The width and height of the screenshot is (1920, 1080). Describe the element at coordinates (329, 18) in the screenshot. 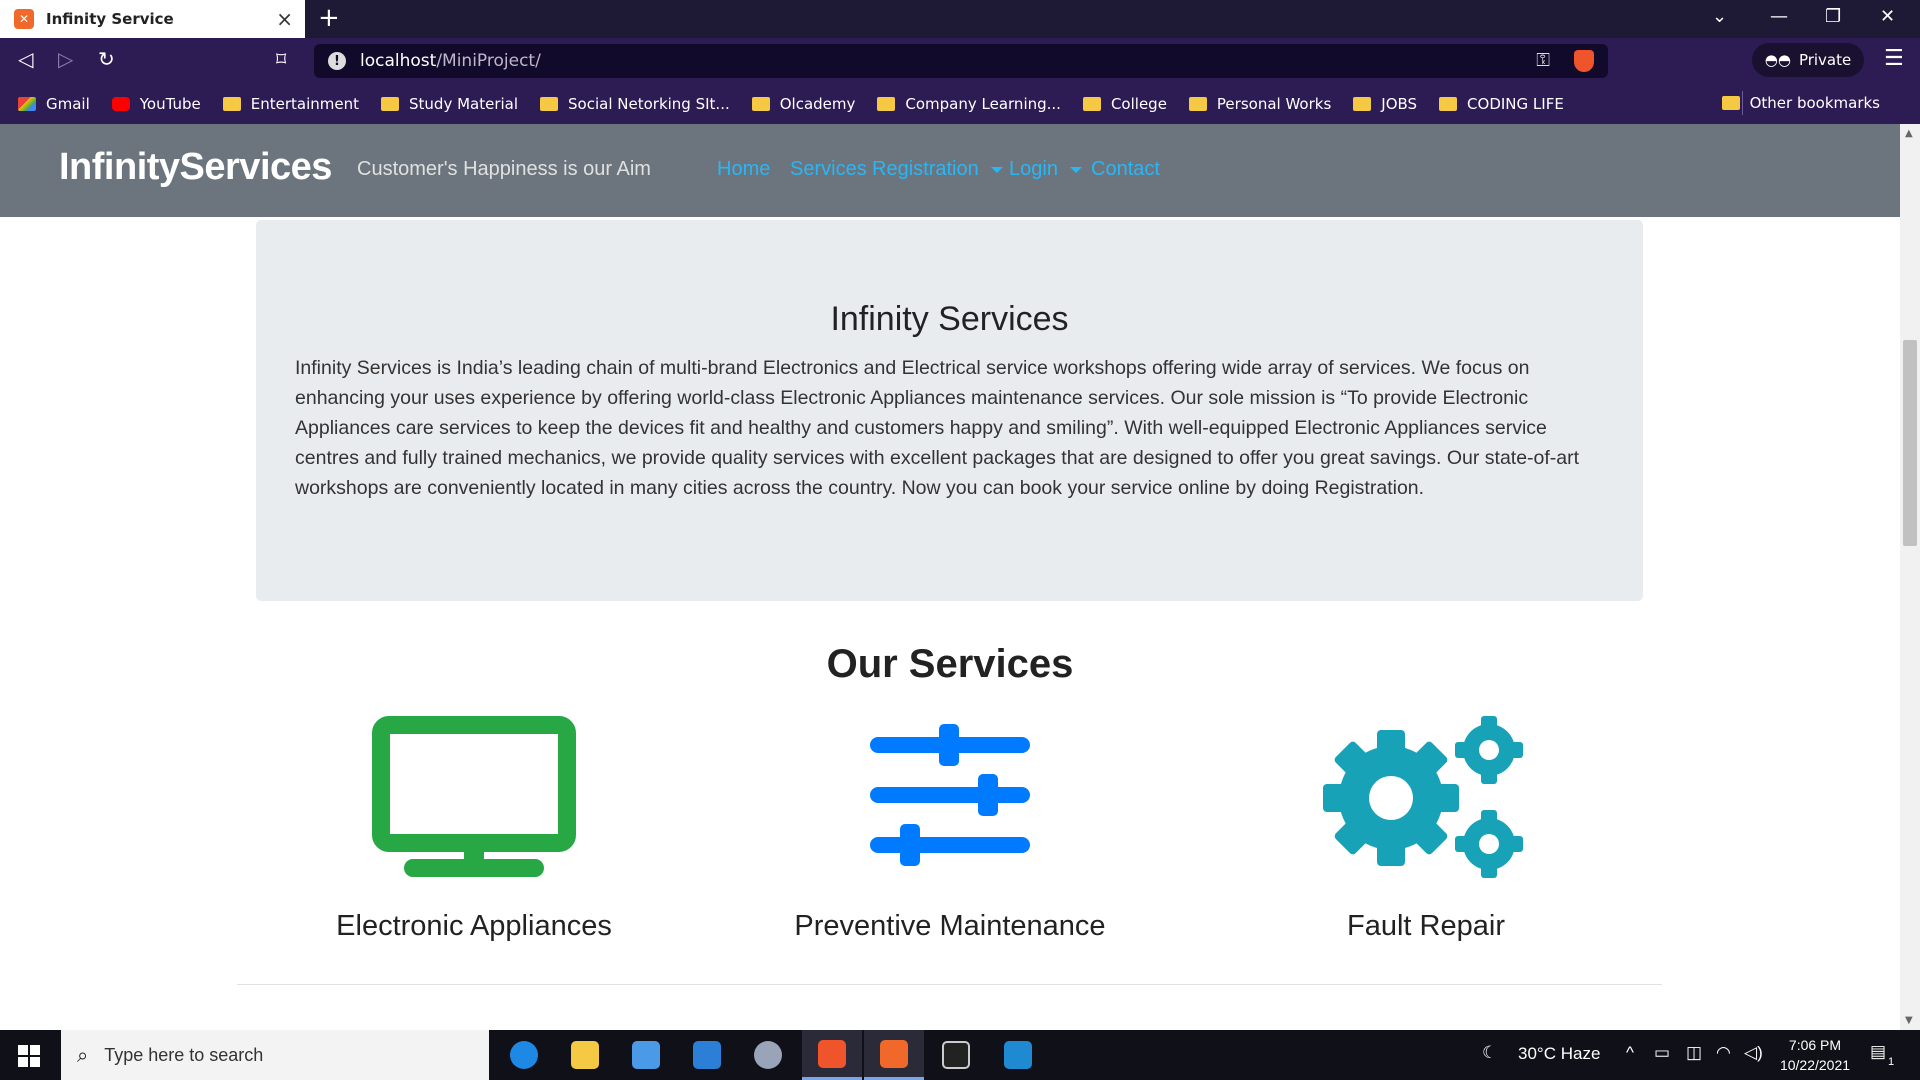

I see `new-tab-button: +` at that location.